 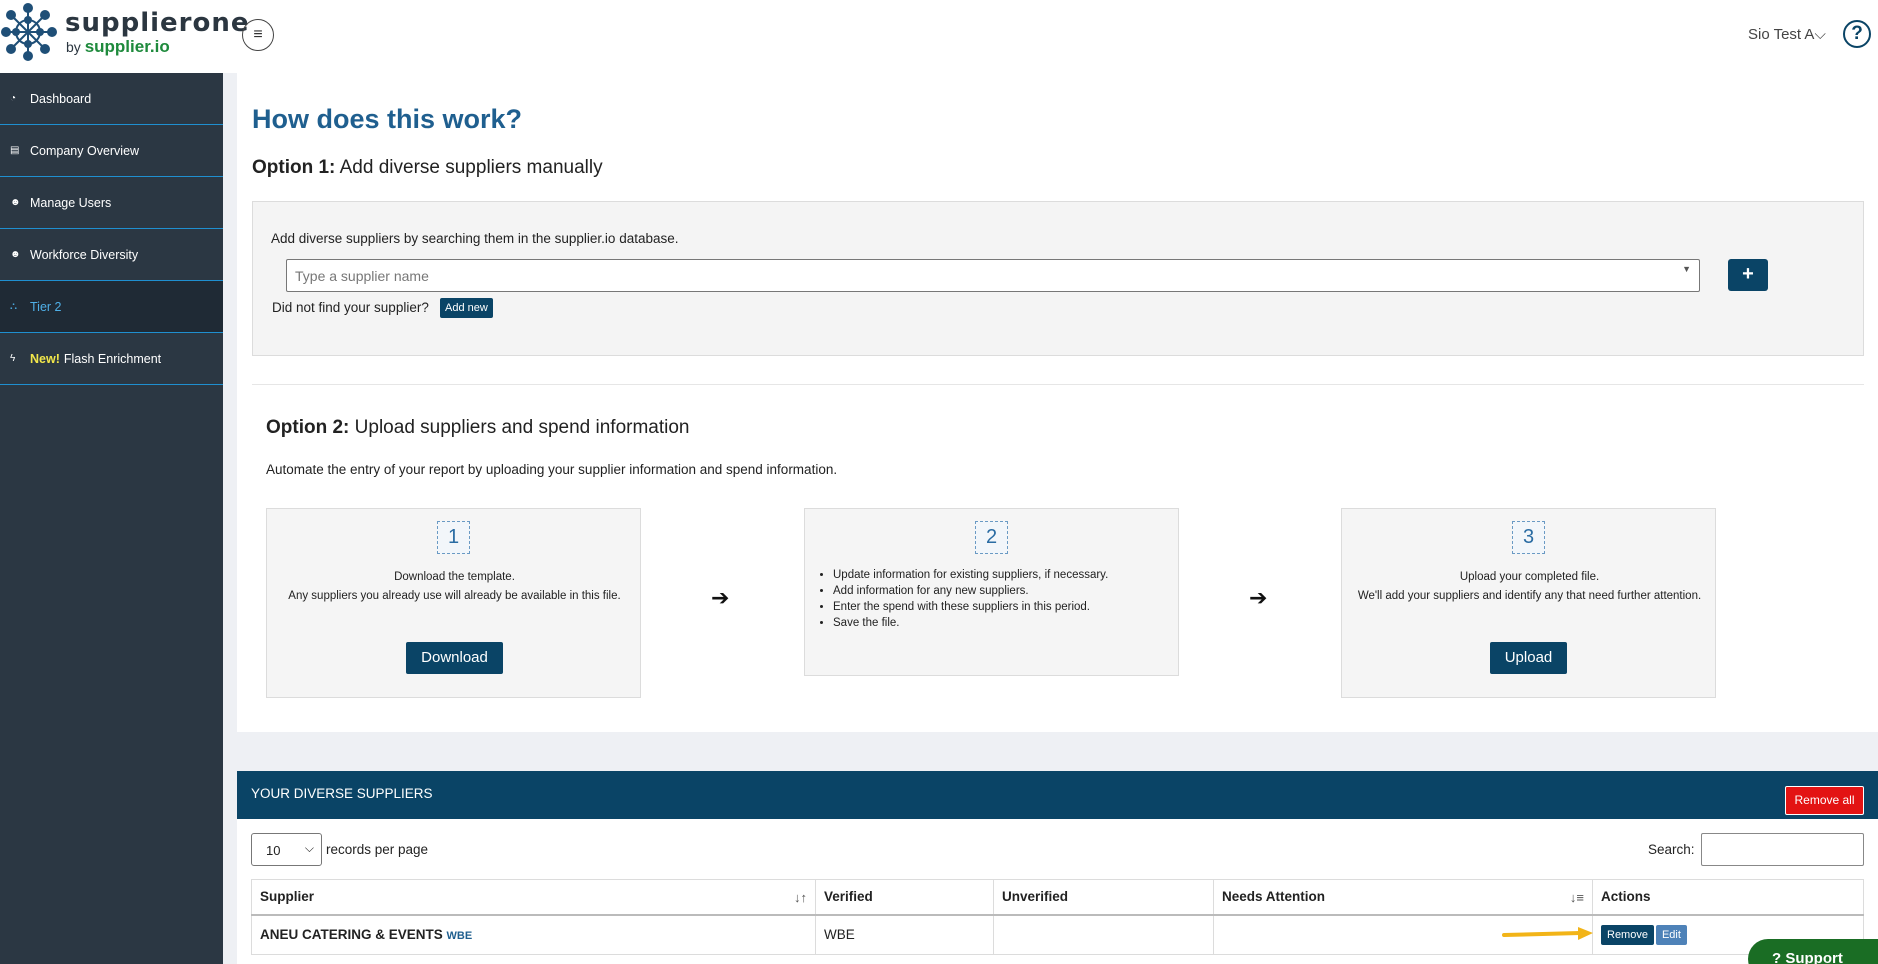 What do you see at coordinates (46, 306) in the screenshot?
I see `sidebar-item-label: Tier 2` at bounding box center [46, 306].